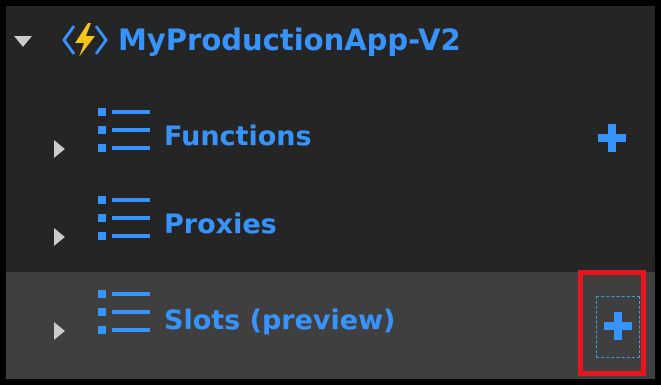 The image size is (661, 385). What do you see at coordinates (289, 40) in the screenshot?
I see `tree-root-label: MyProductionApp-V2` at bounding box center [289, 40].